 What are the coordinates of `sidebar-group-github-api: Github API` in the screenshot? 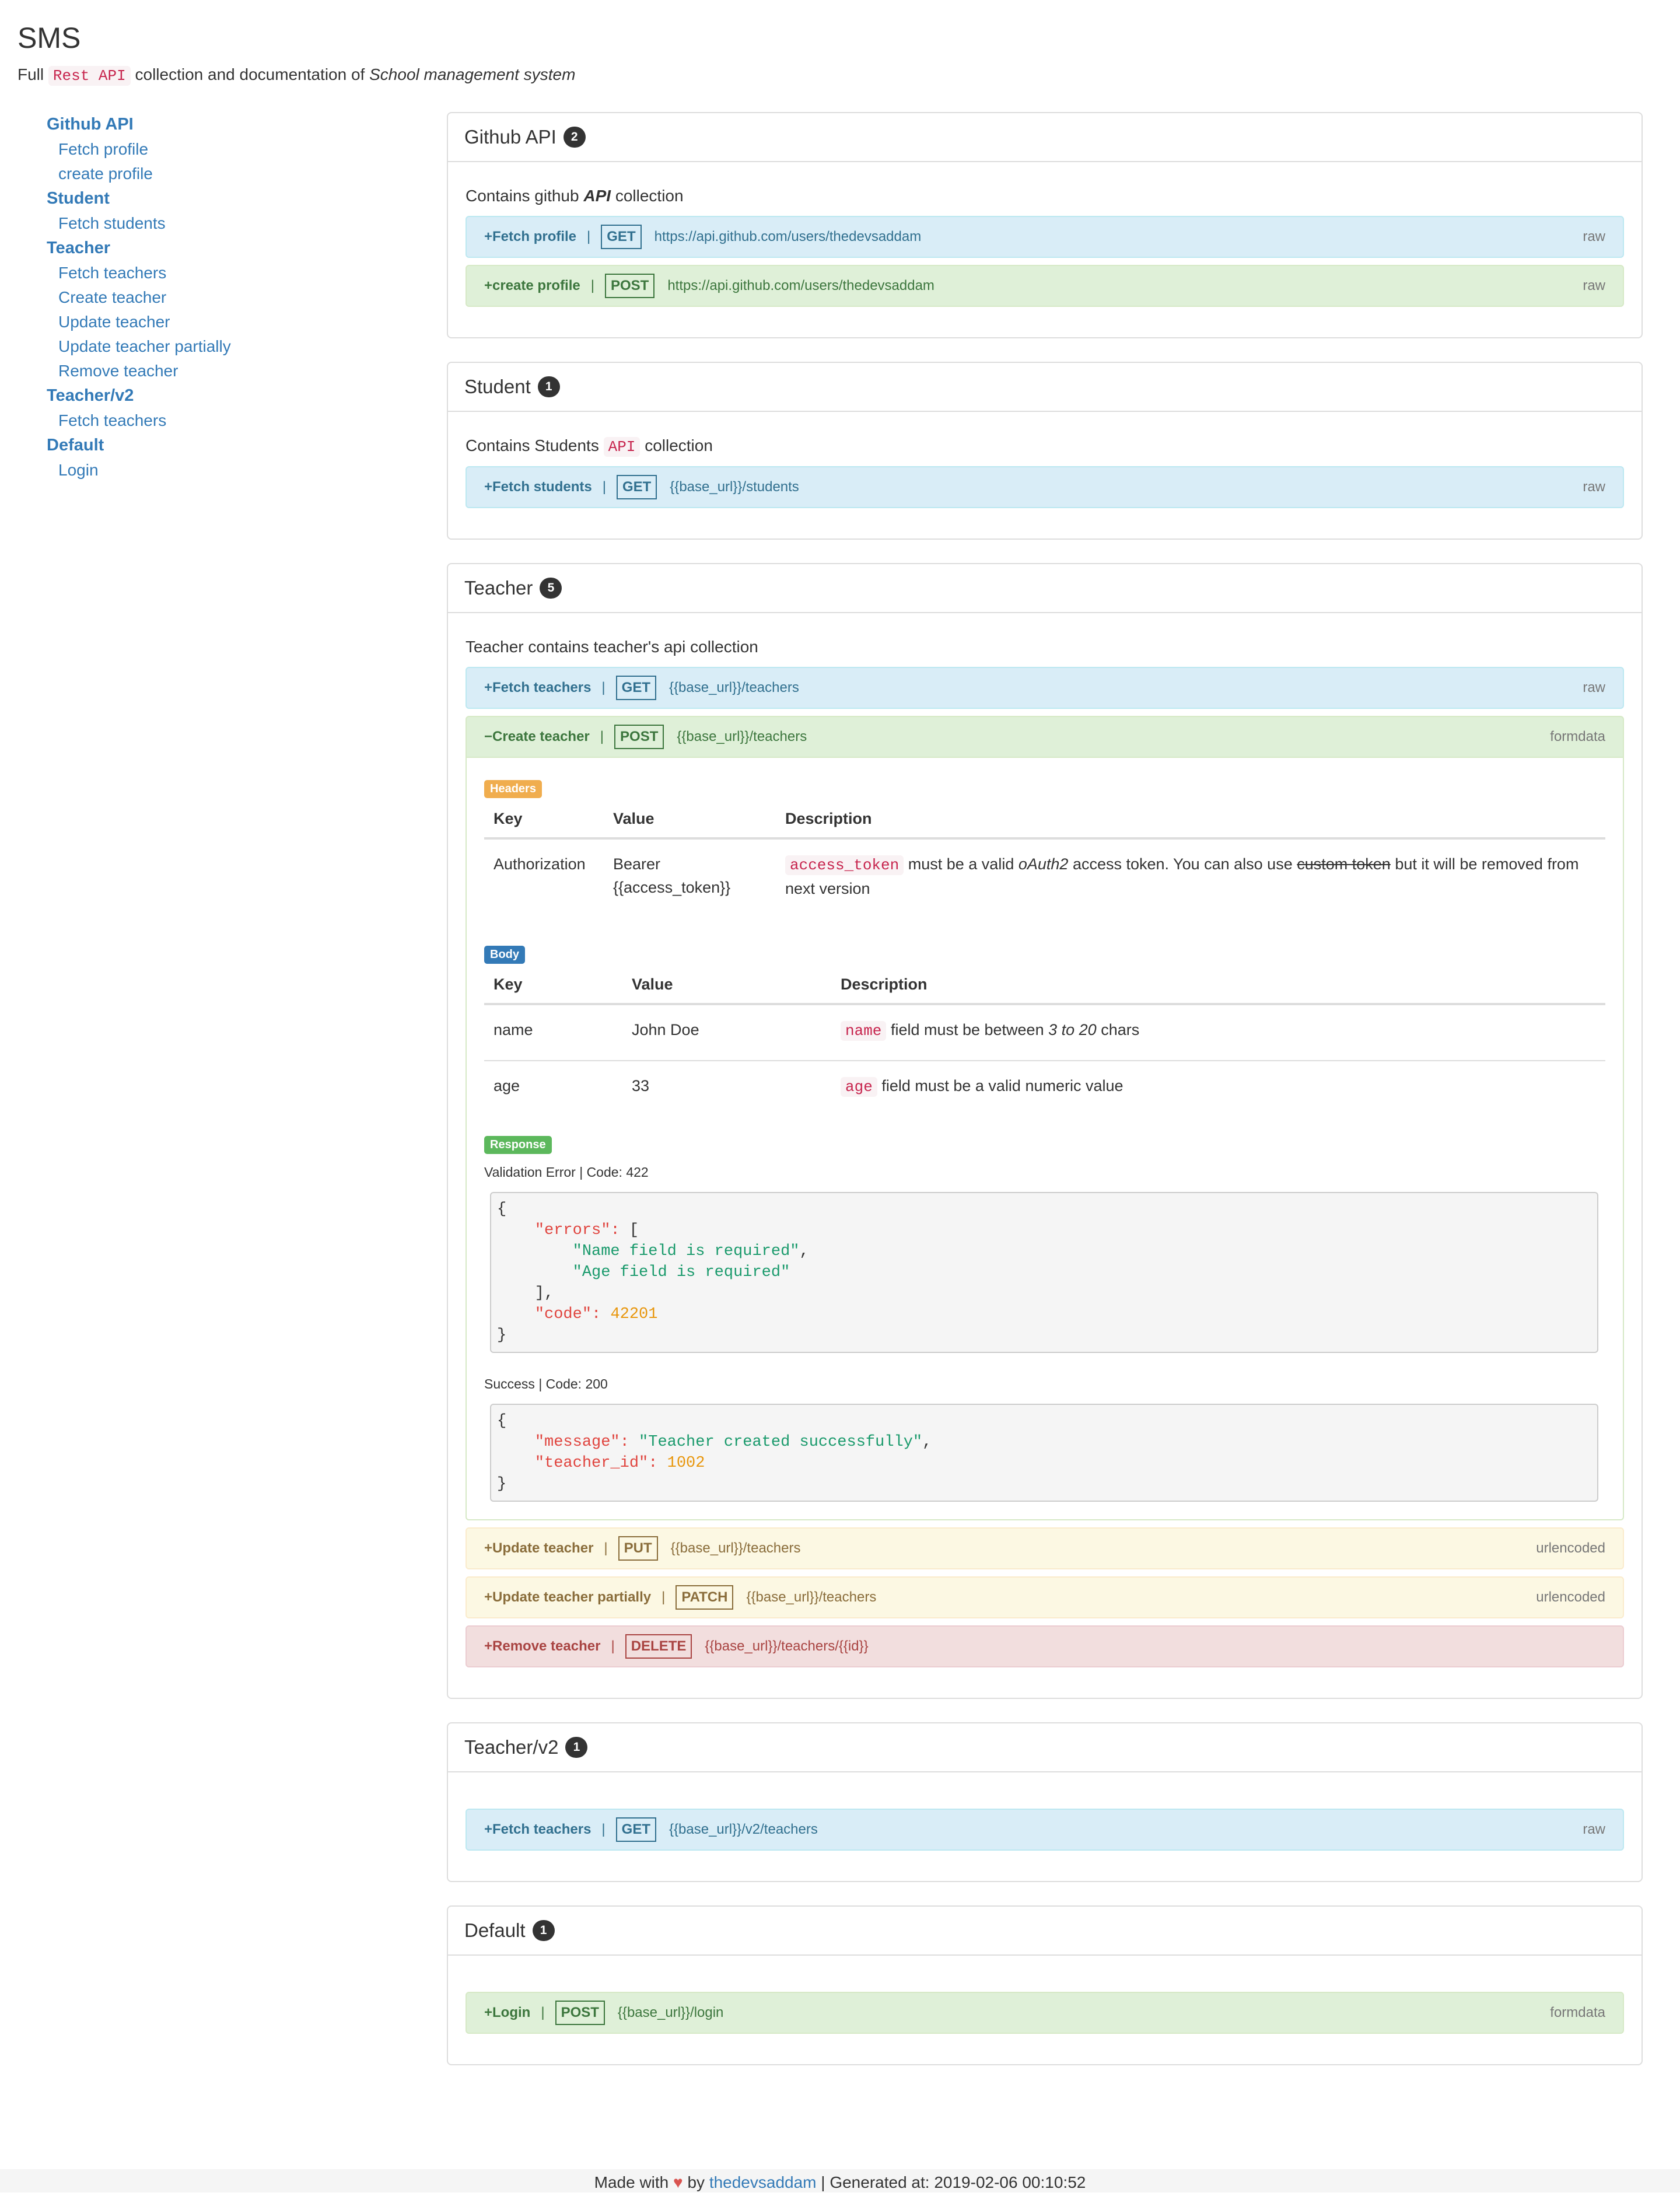 It's located at (222, 124).